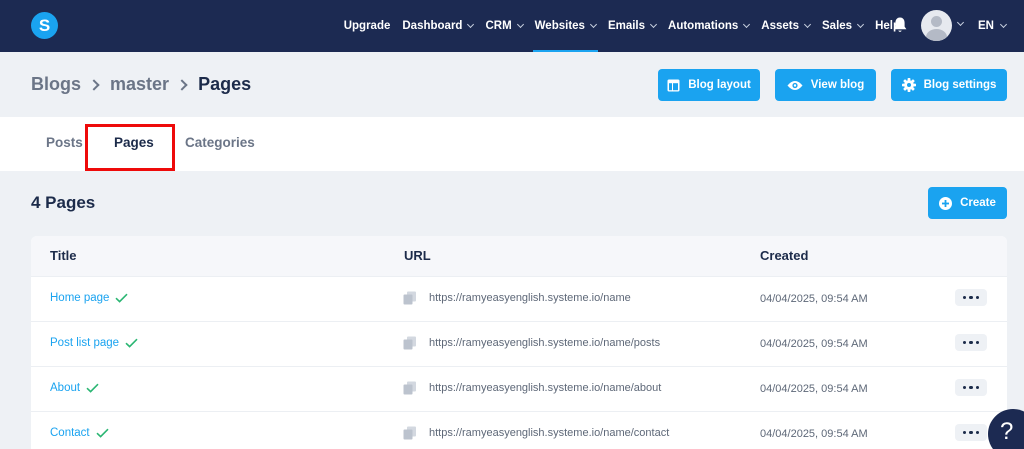 The image size is (1024, 449). I want to click on plus-circle-icon, so click(946, 203).